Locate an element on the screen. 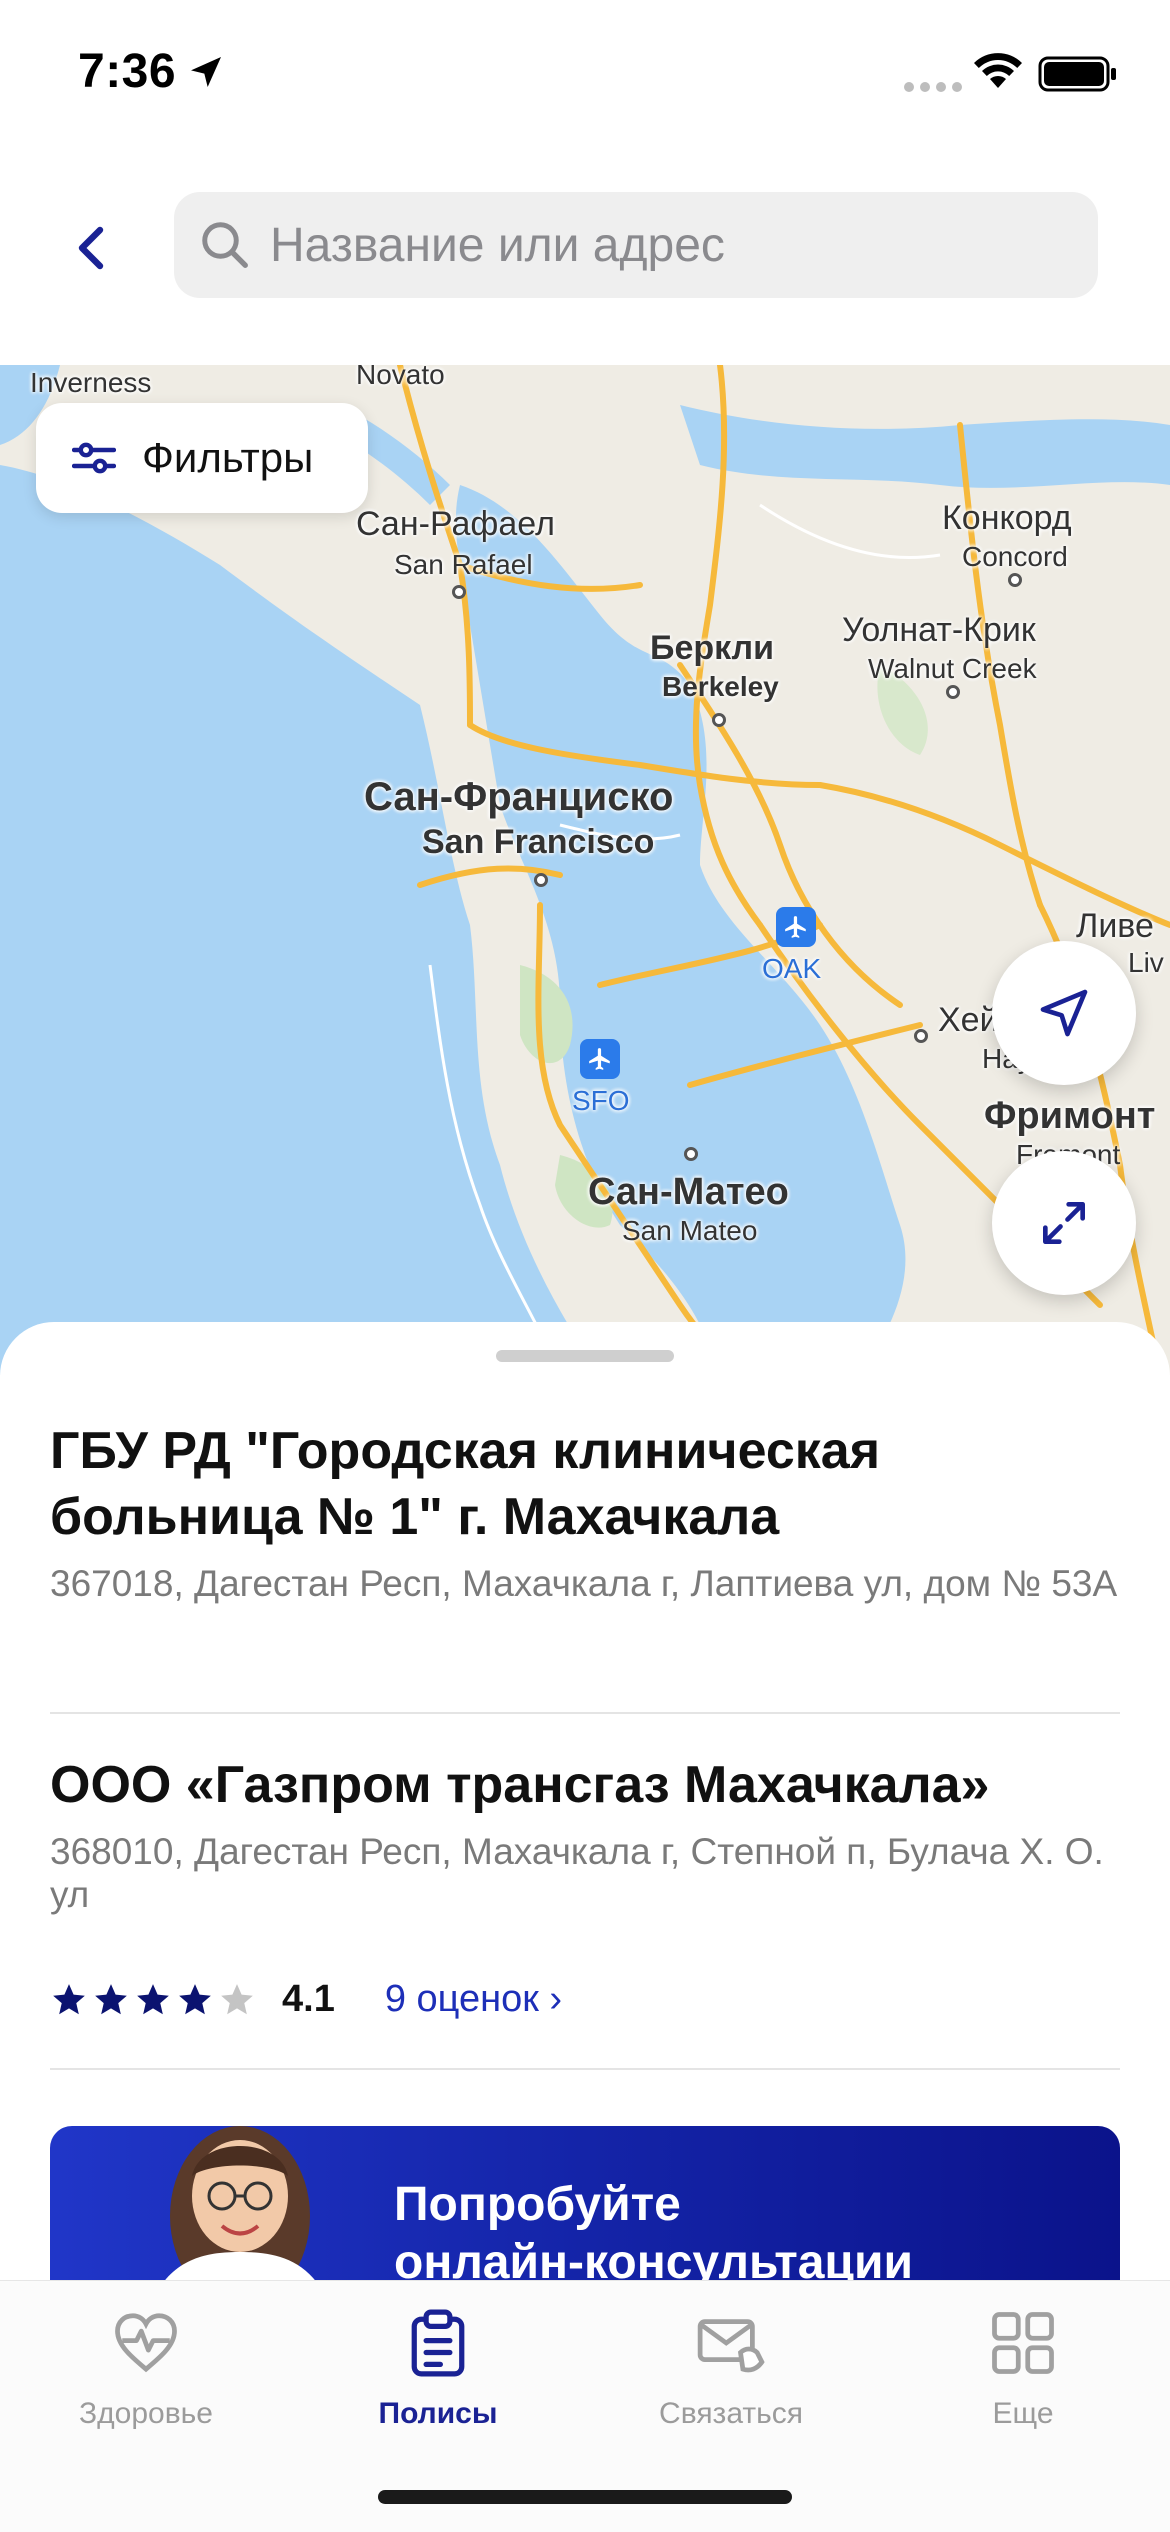 The height and width of the screenshot is (2532, 1170). status-time: 7:36 is located at coordinates (127, 71).